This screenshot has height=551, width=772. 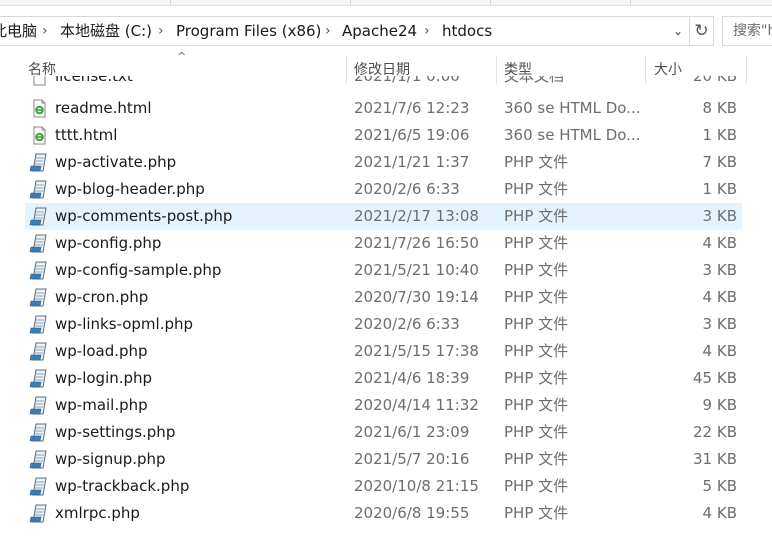 What do you see at coordinates (412, 135) in the screenshot?
I see `file-date: 2021/6/5 19:06` at bounding box center [412, 135].